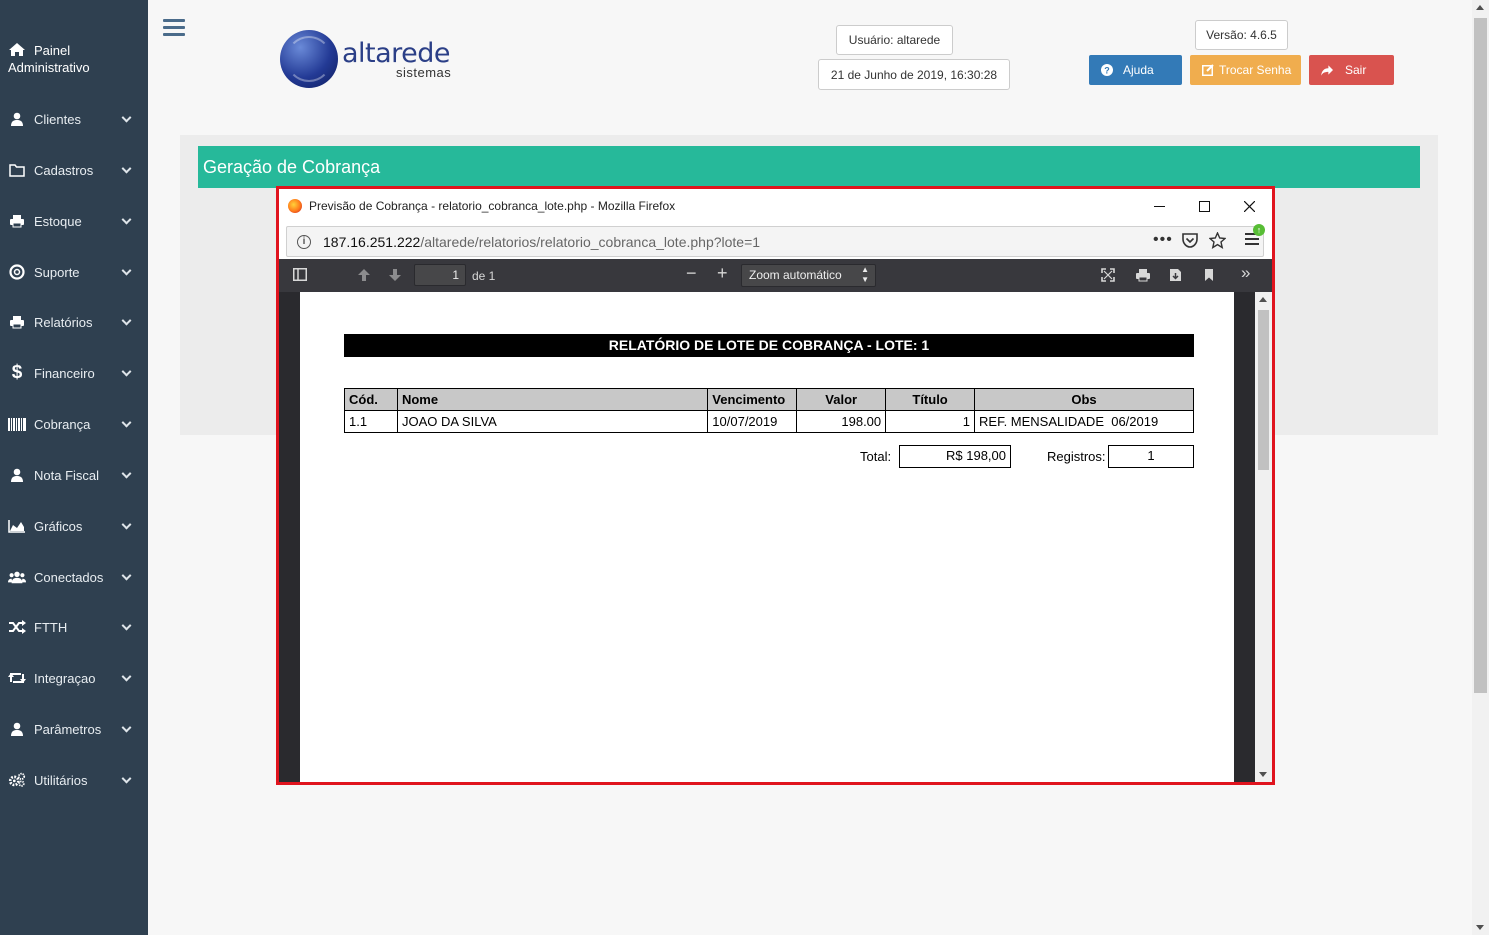 This screenshot has width=1489, height=935. What do you see at coordinates (1356, 70) in the screenshot?
I see `logout-label: Sair` at bounding box center [1356, 70].